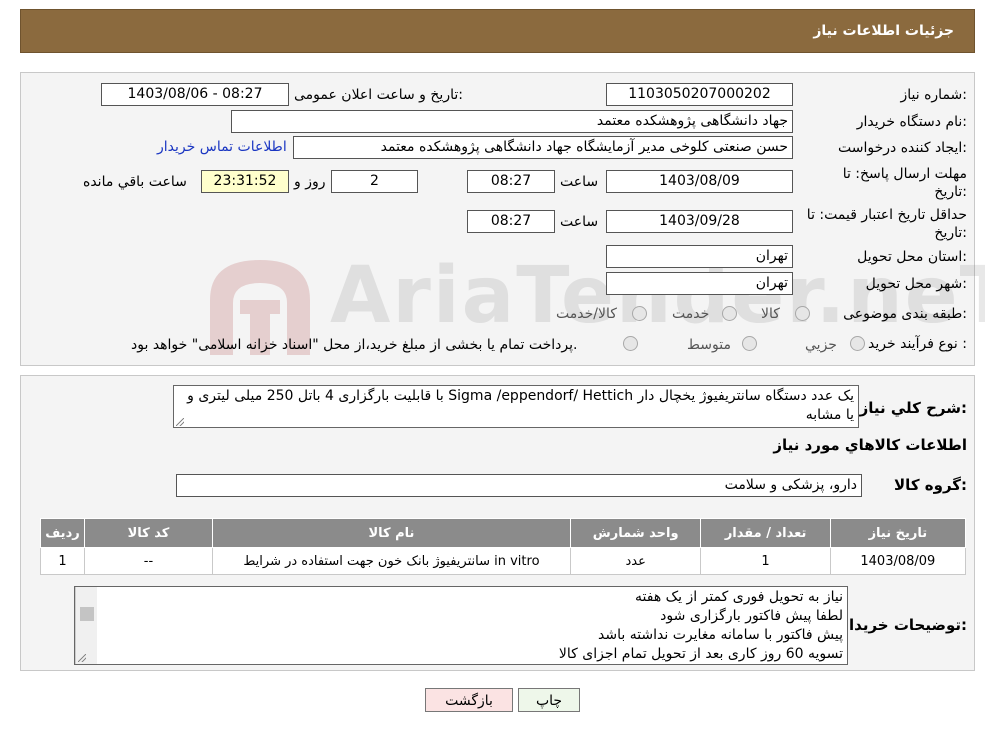 Image resolution: width=985 pixels, height=733 pixels. I want to click on buyer-org-label: نام دستگاه خریدار:, so click(911, 122).